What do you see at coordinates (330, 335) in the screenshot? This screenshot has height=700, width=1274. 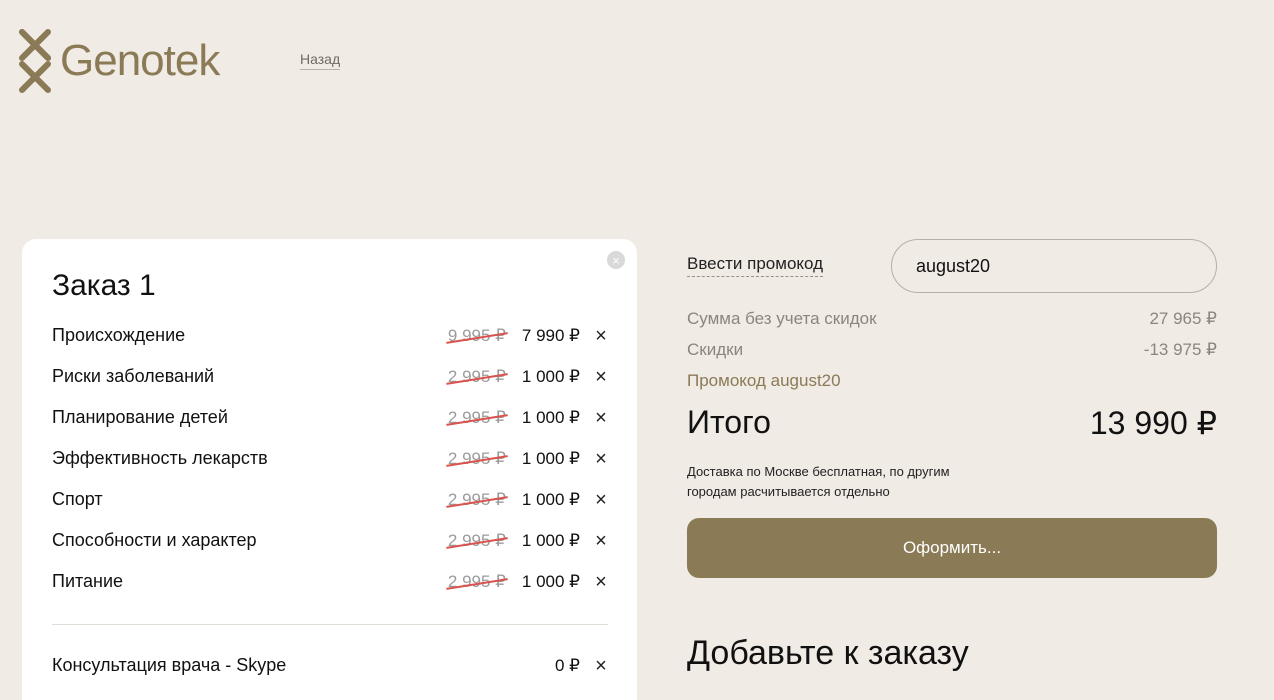 I see `order-item: Происхождение 9 995 ₽ 7 990 ₽ ×` at bounding box center [330, 335].